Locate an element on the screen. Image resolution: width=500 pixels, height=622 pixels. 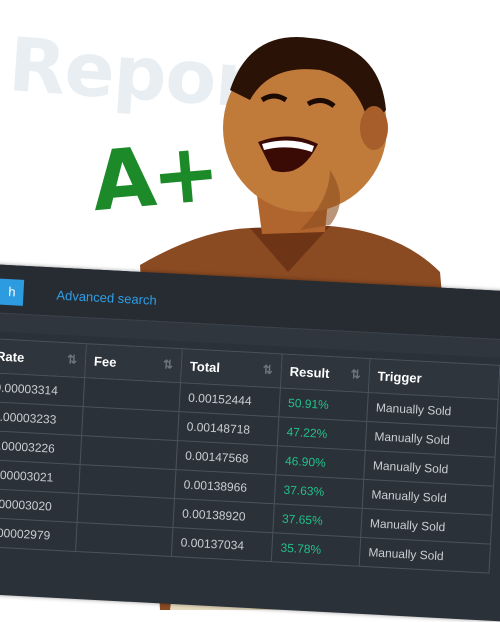
column-header-label: Total is located at coordinates (205, 367).